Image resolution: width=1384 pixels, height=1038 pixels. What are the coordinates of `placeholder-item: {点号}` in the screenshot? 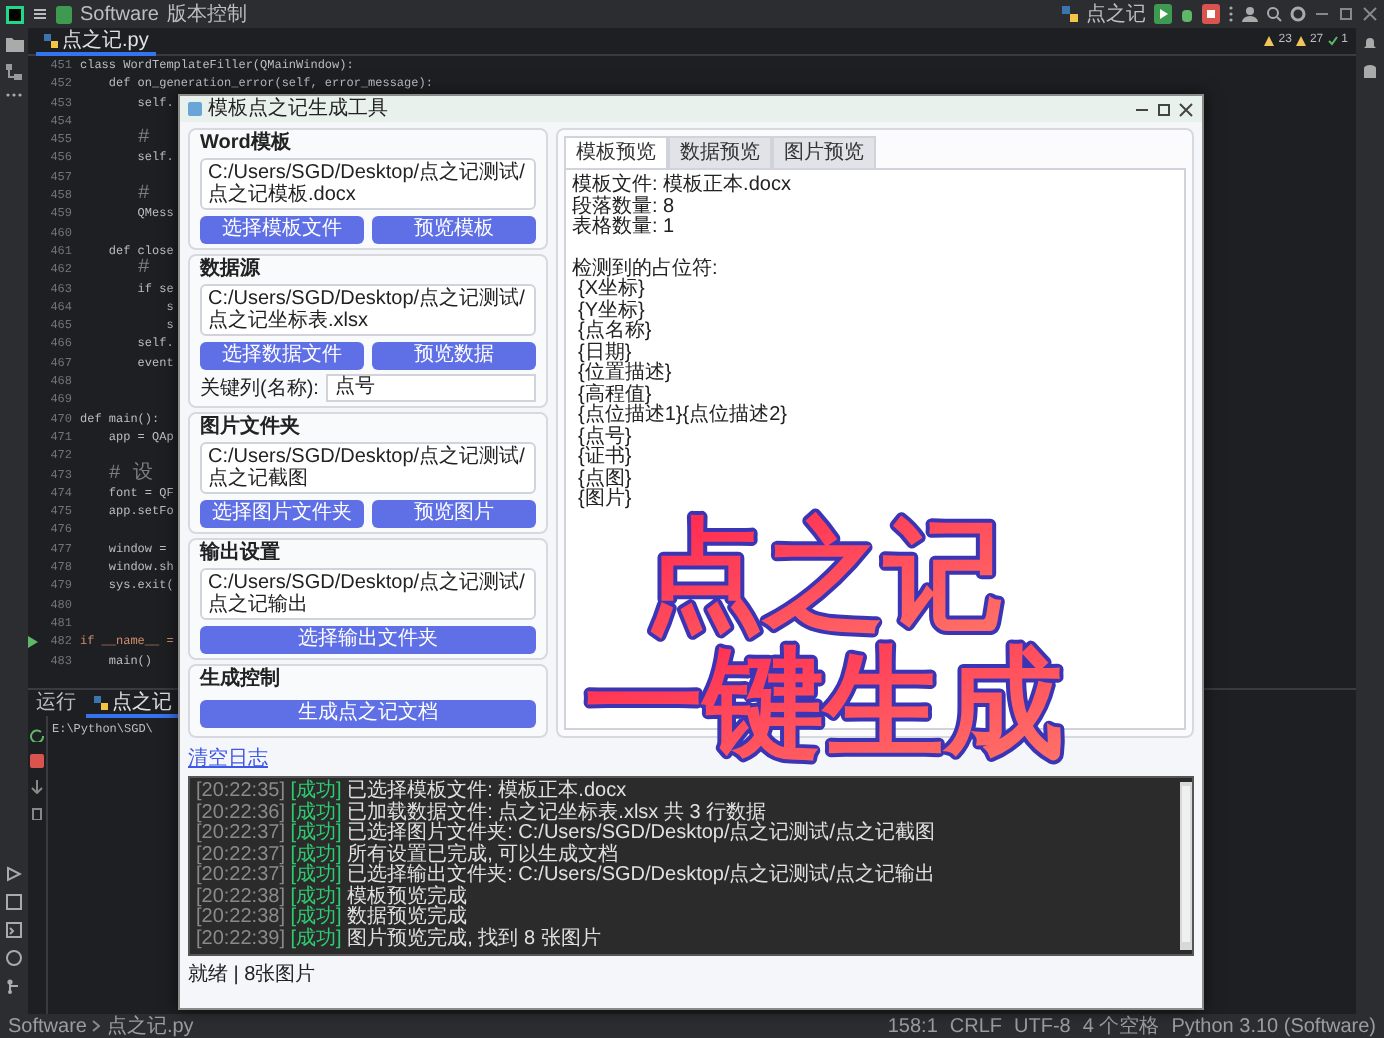 It's located at (605, 437).